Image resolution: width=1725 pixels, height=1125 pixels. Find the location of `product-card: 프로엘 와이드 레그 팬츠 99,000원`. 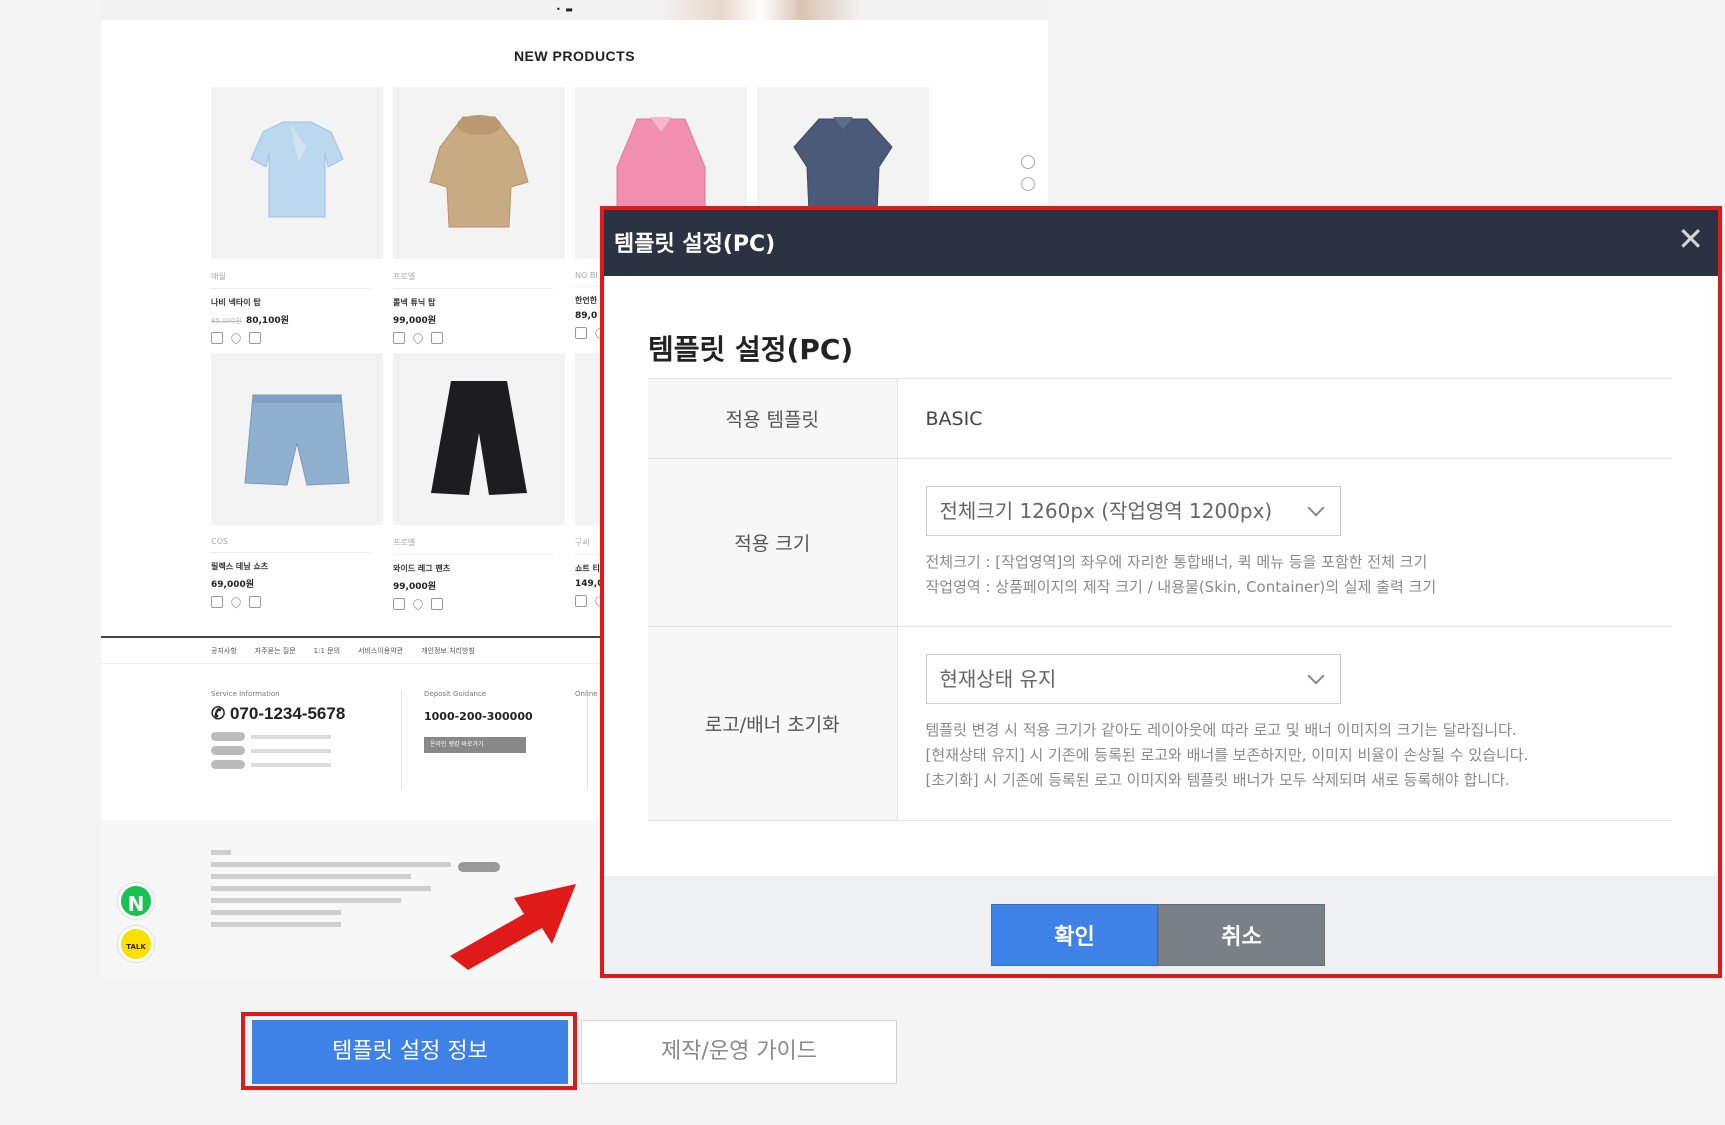

product-card: 프로엘 와이드 레그 팬츠 99,000원 is located at coordinates (479, 482).